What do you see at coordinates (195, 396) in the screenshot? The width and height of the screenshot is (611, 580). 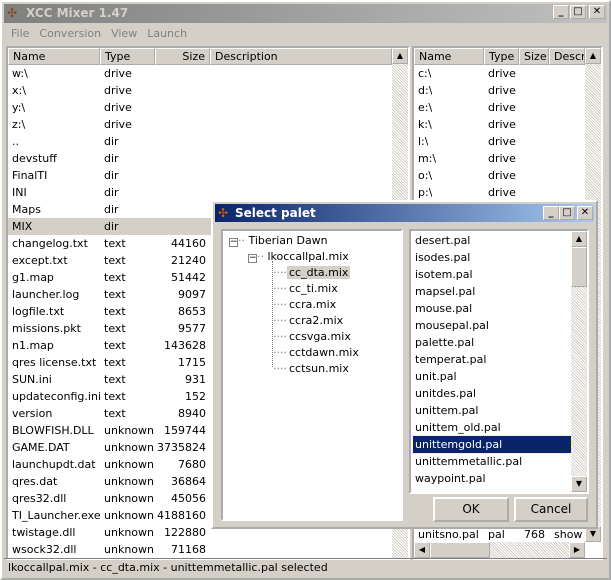 I see `file-size: 152` at bounding box center [195, 396].